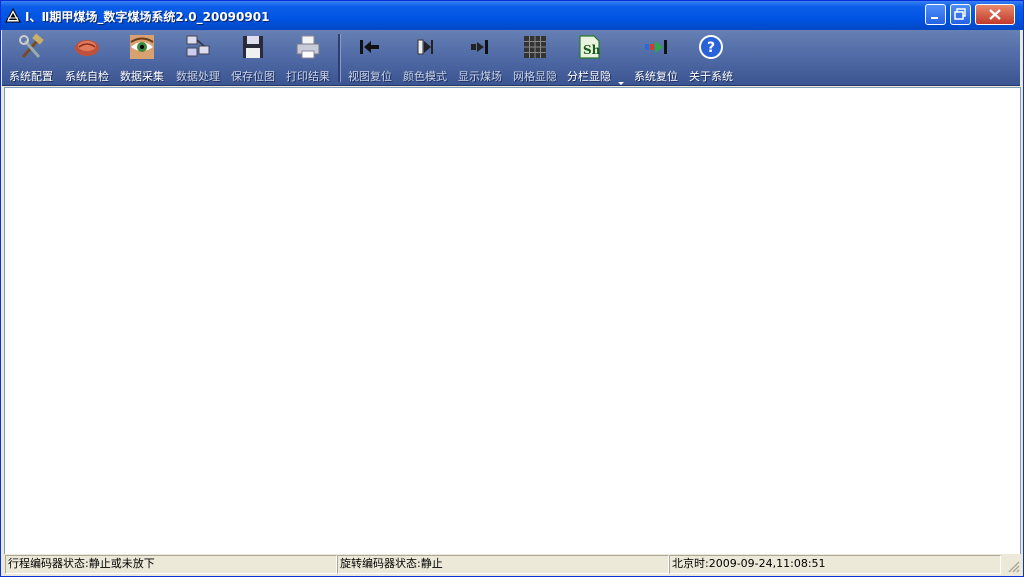 The width and height of the screenshot is (1024, 577). I want to click on toolbar-label: 视图复位, so click(370, 76).